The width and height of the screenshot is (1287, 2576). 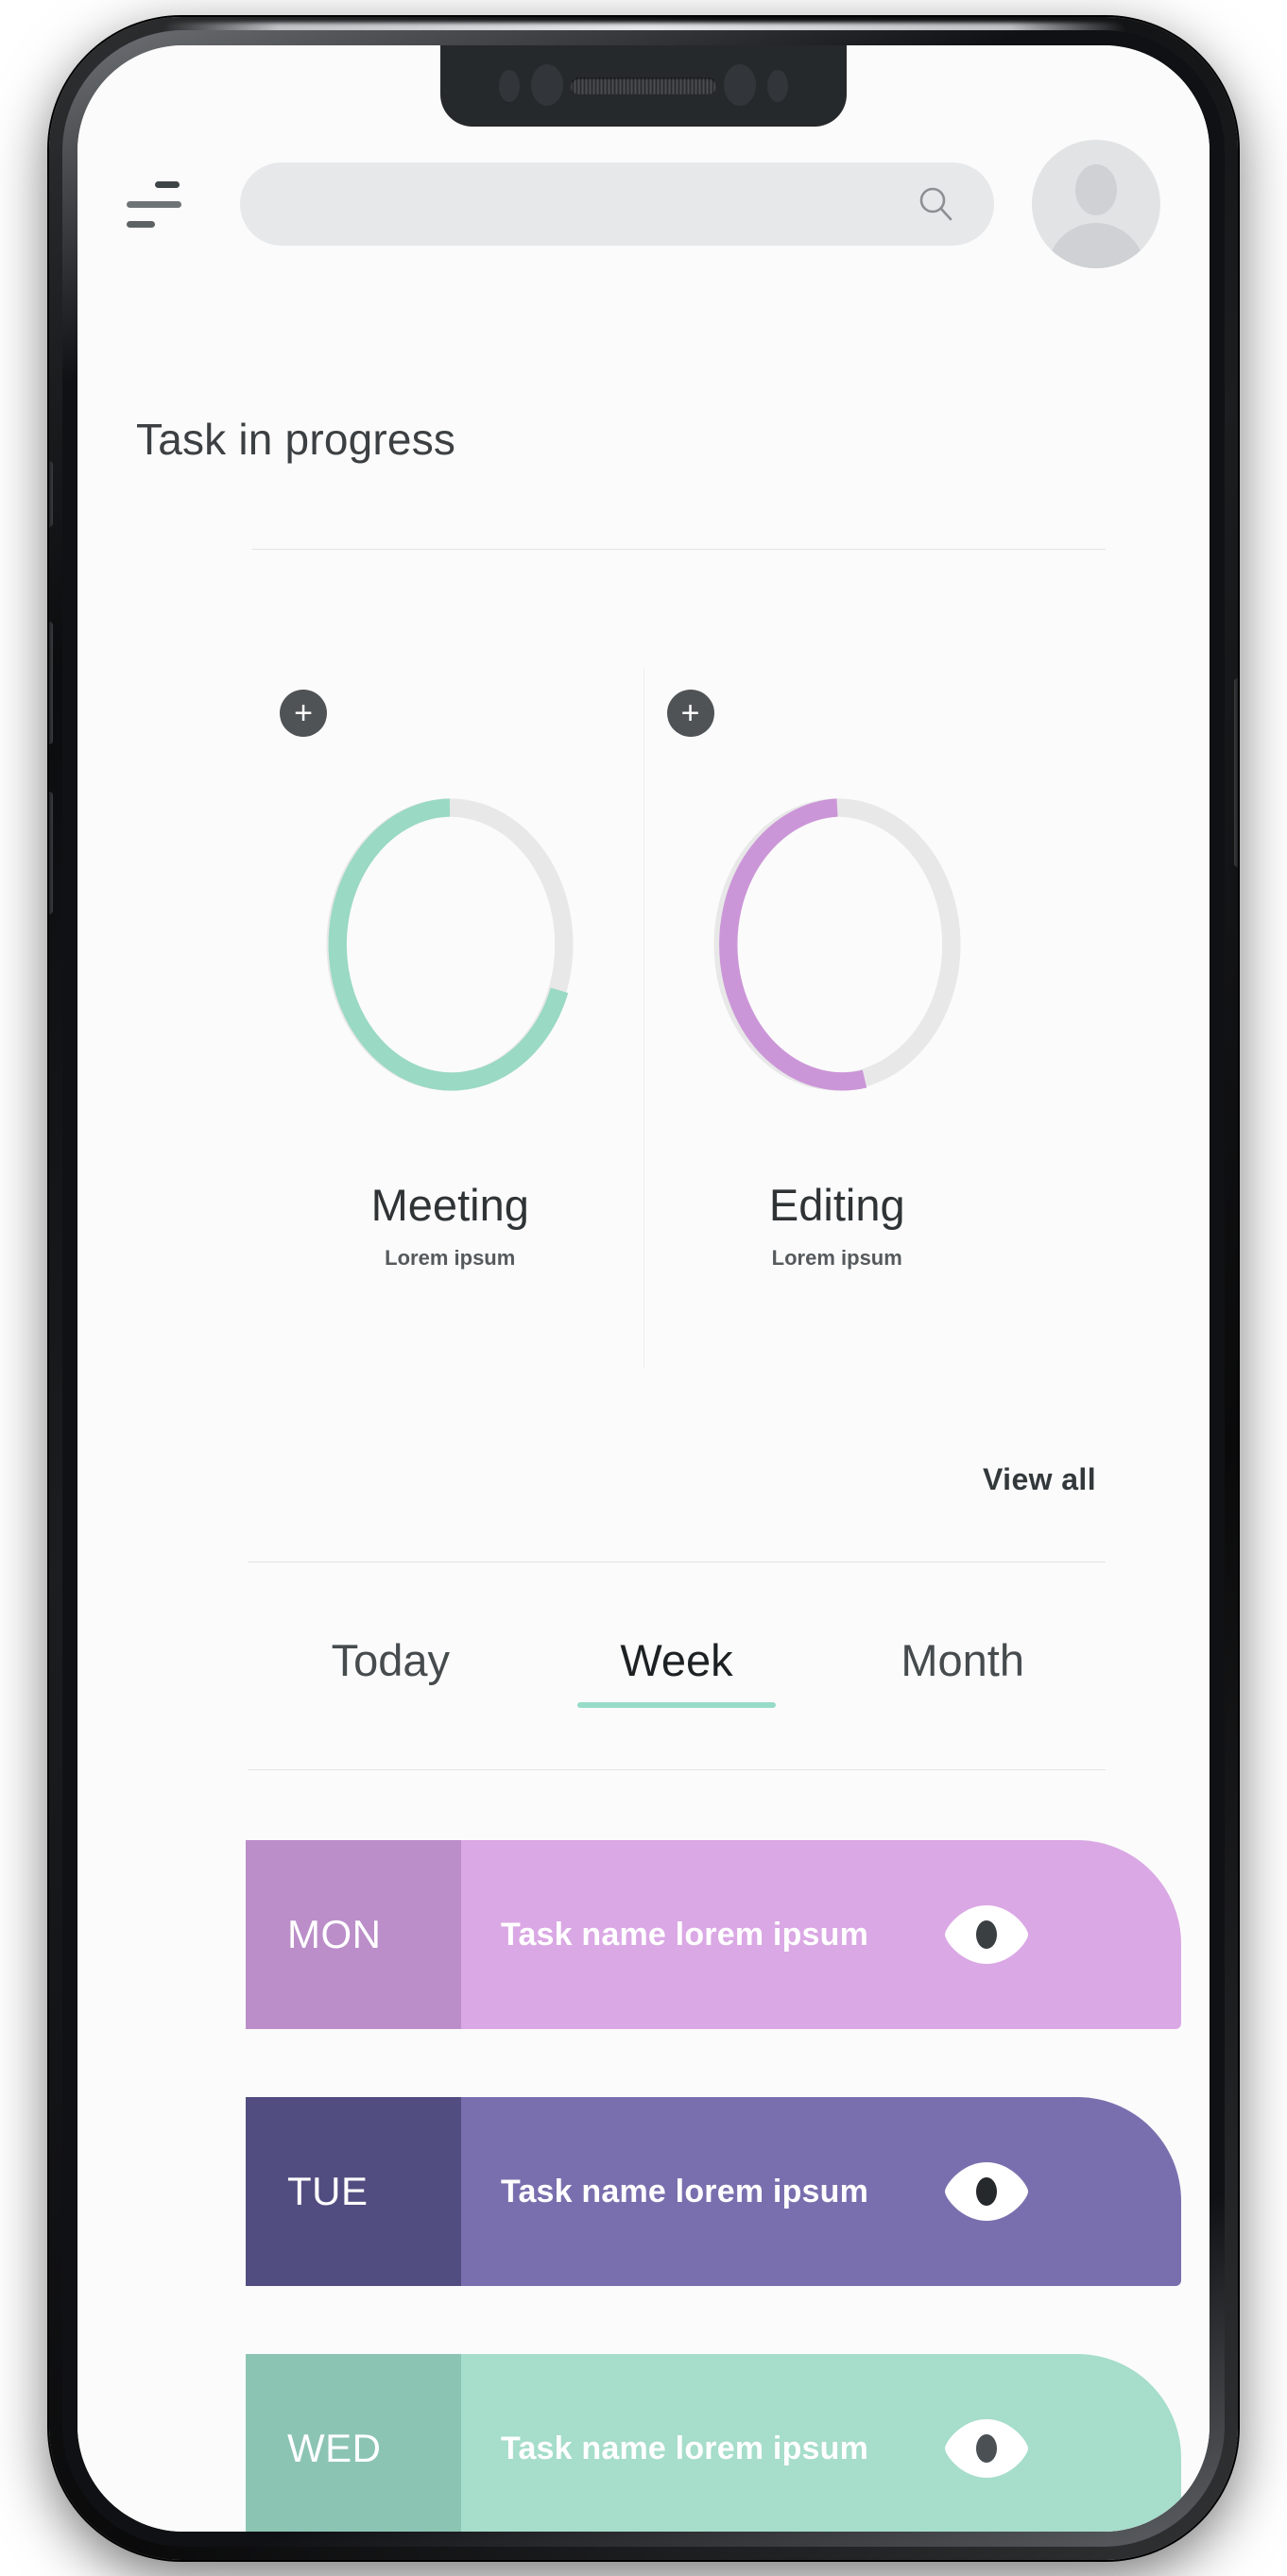 What do you see at coordinates (450, 945) in the screenshot?
I see `progress-ring-meeting` at bounding box center [450, 945].